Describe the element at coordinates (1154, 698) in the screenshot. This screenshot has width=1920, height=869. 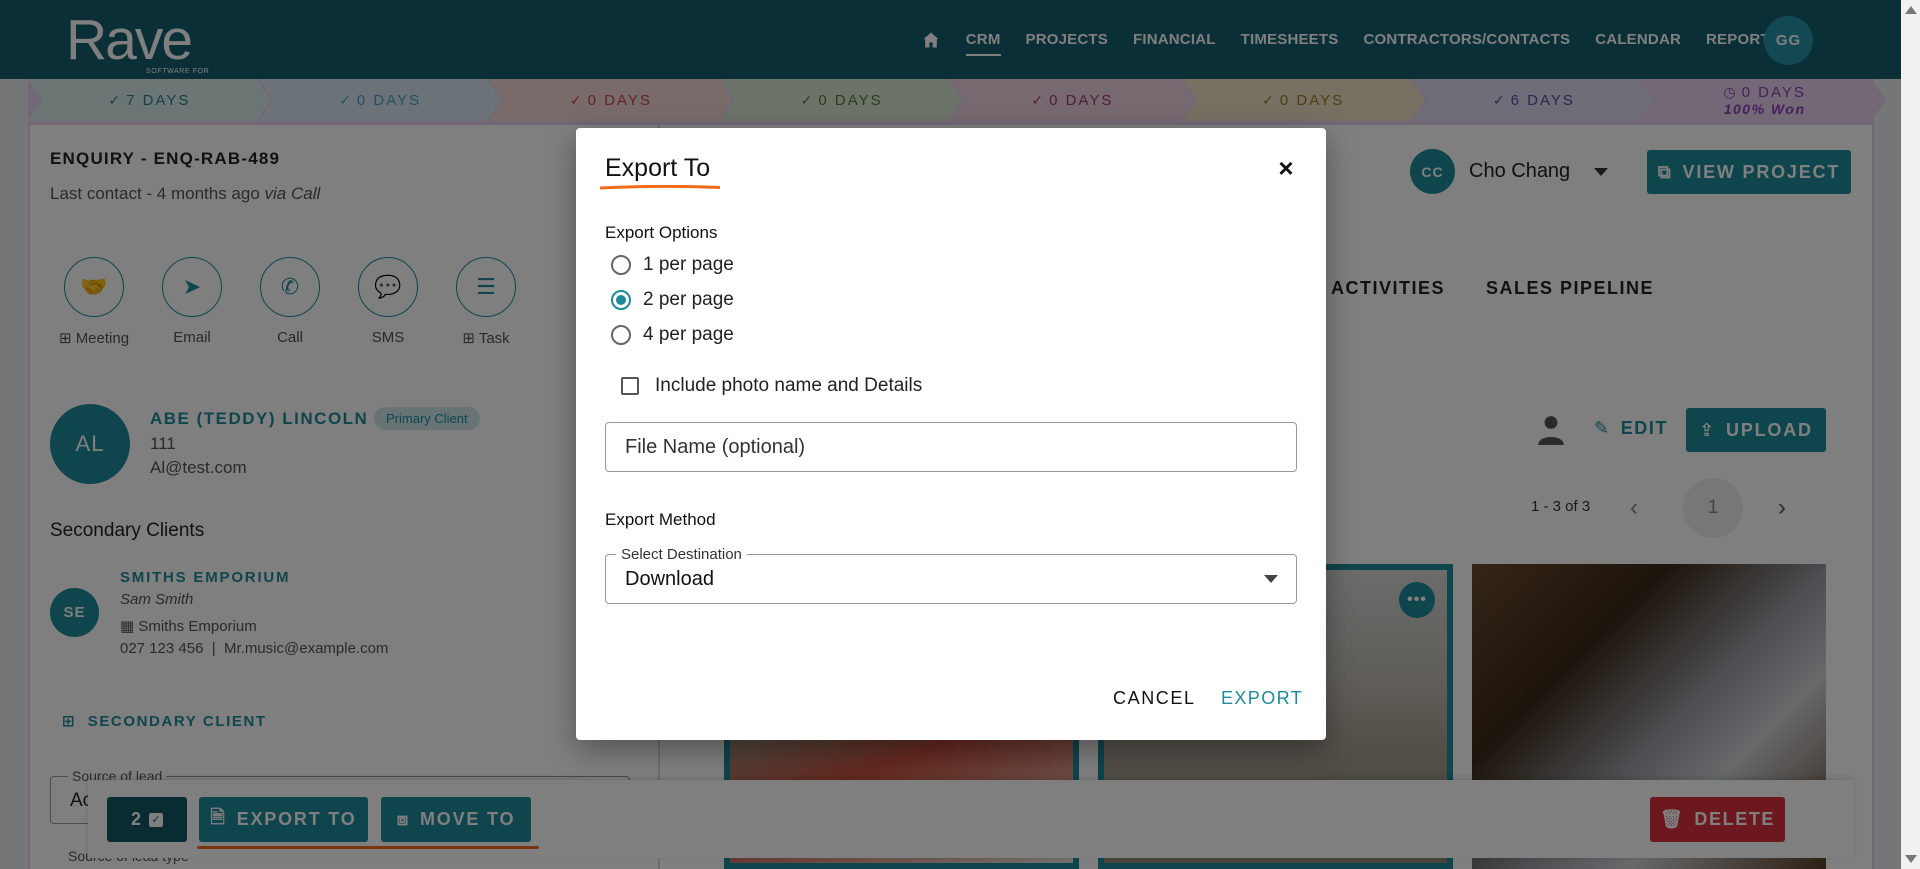
I see `cancel-button: CANCEL` at that location.